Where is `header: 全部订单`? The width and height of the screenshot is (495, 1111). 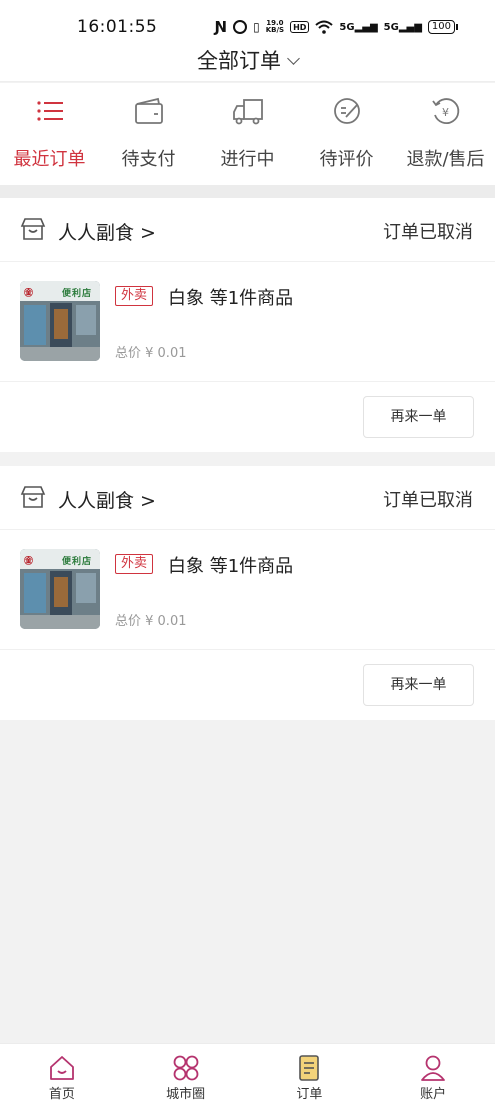 header: 全部订单 is located at coordinates (247, 61).